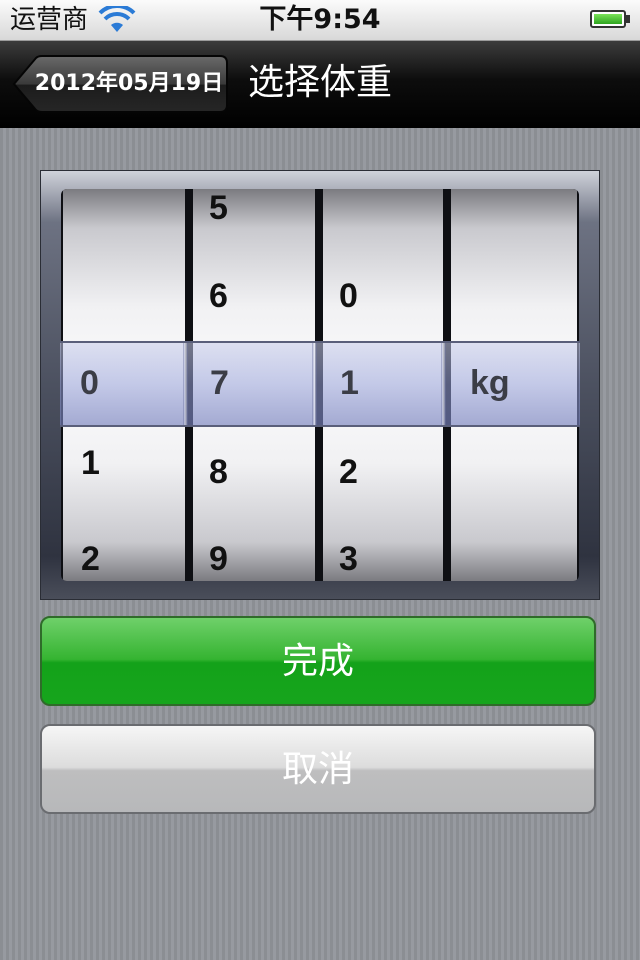 This screenshot has height=960, width=640. I want to click on picker-selection-indicator: 0 7 1 kg, so click(320, 384).